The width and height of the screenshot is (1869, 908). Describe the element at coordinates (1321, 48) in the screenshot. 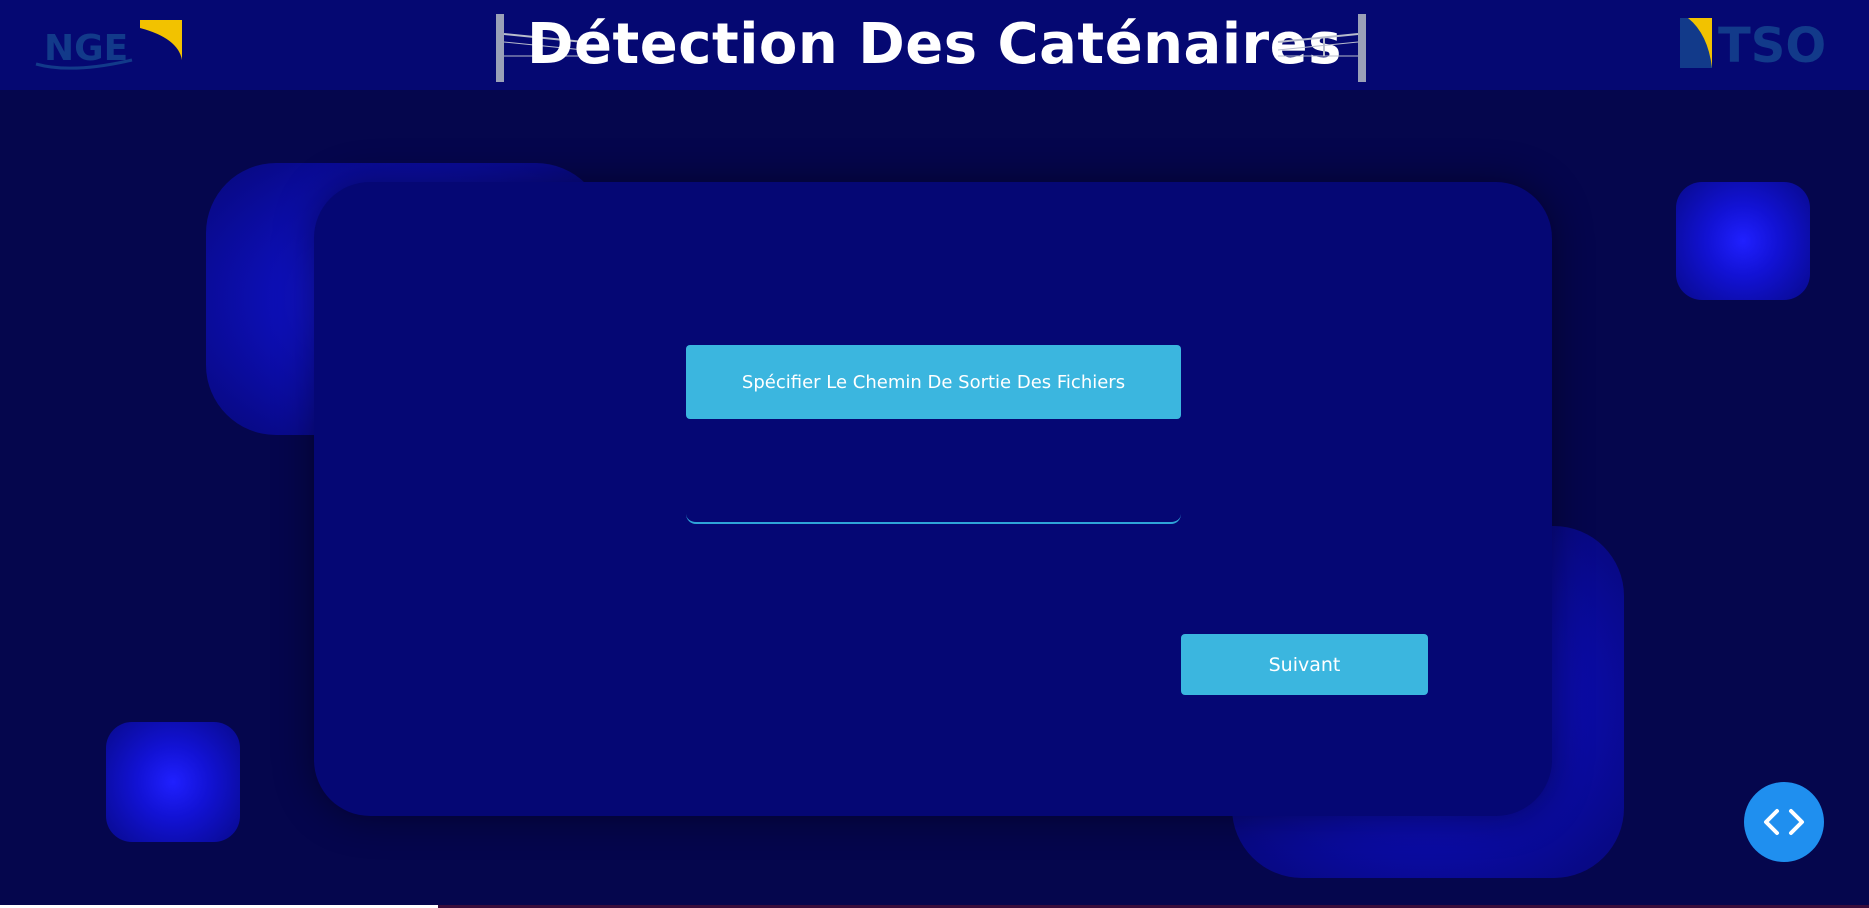

I see `catenary-pylon-icon` at that location.